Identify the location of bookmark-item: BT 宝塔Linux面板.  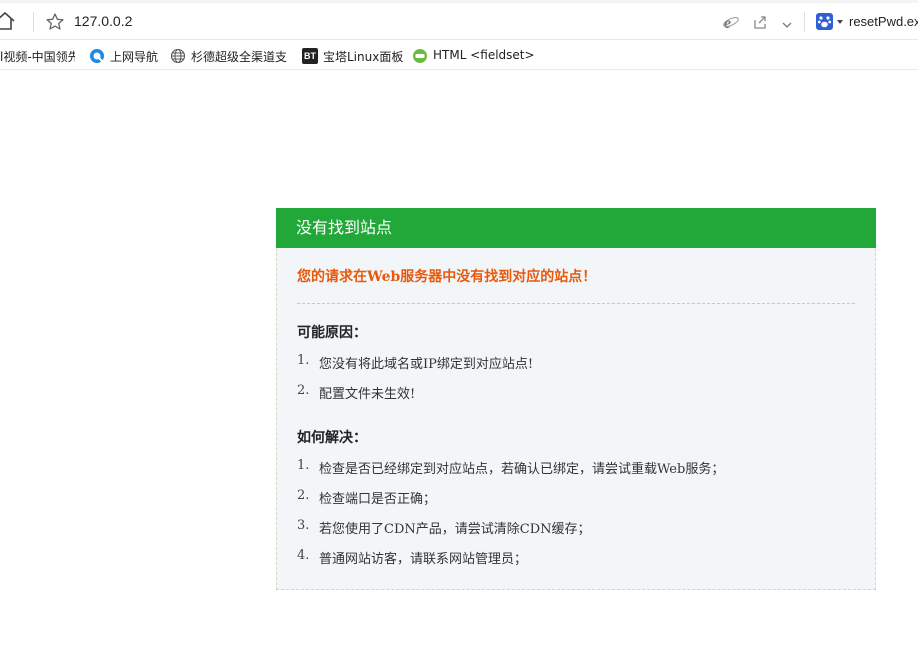
(354, 56).